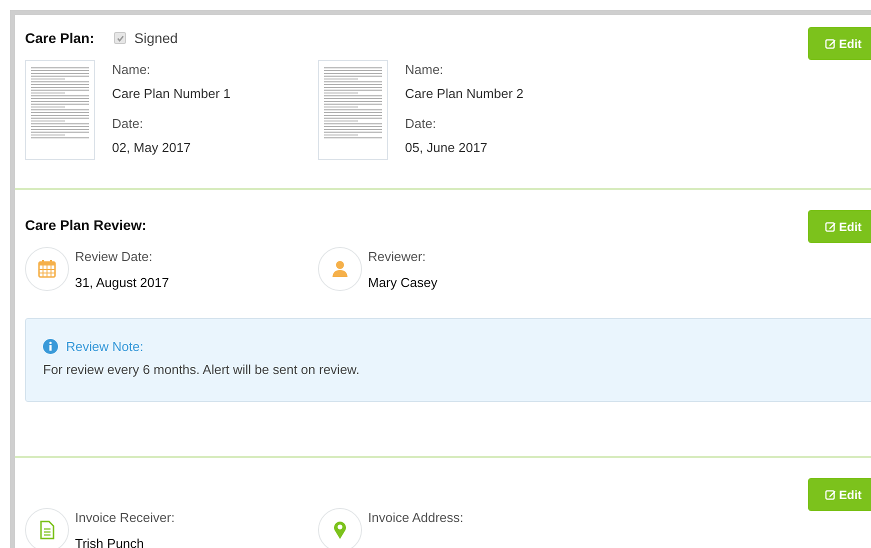 The image size is (871, 548). I want to click on document-name: Care Plan Number 1, so click(171, 94).